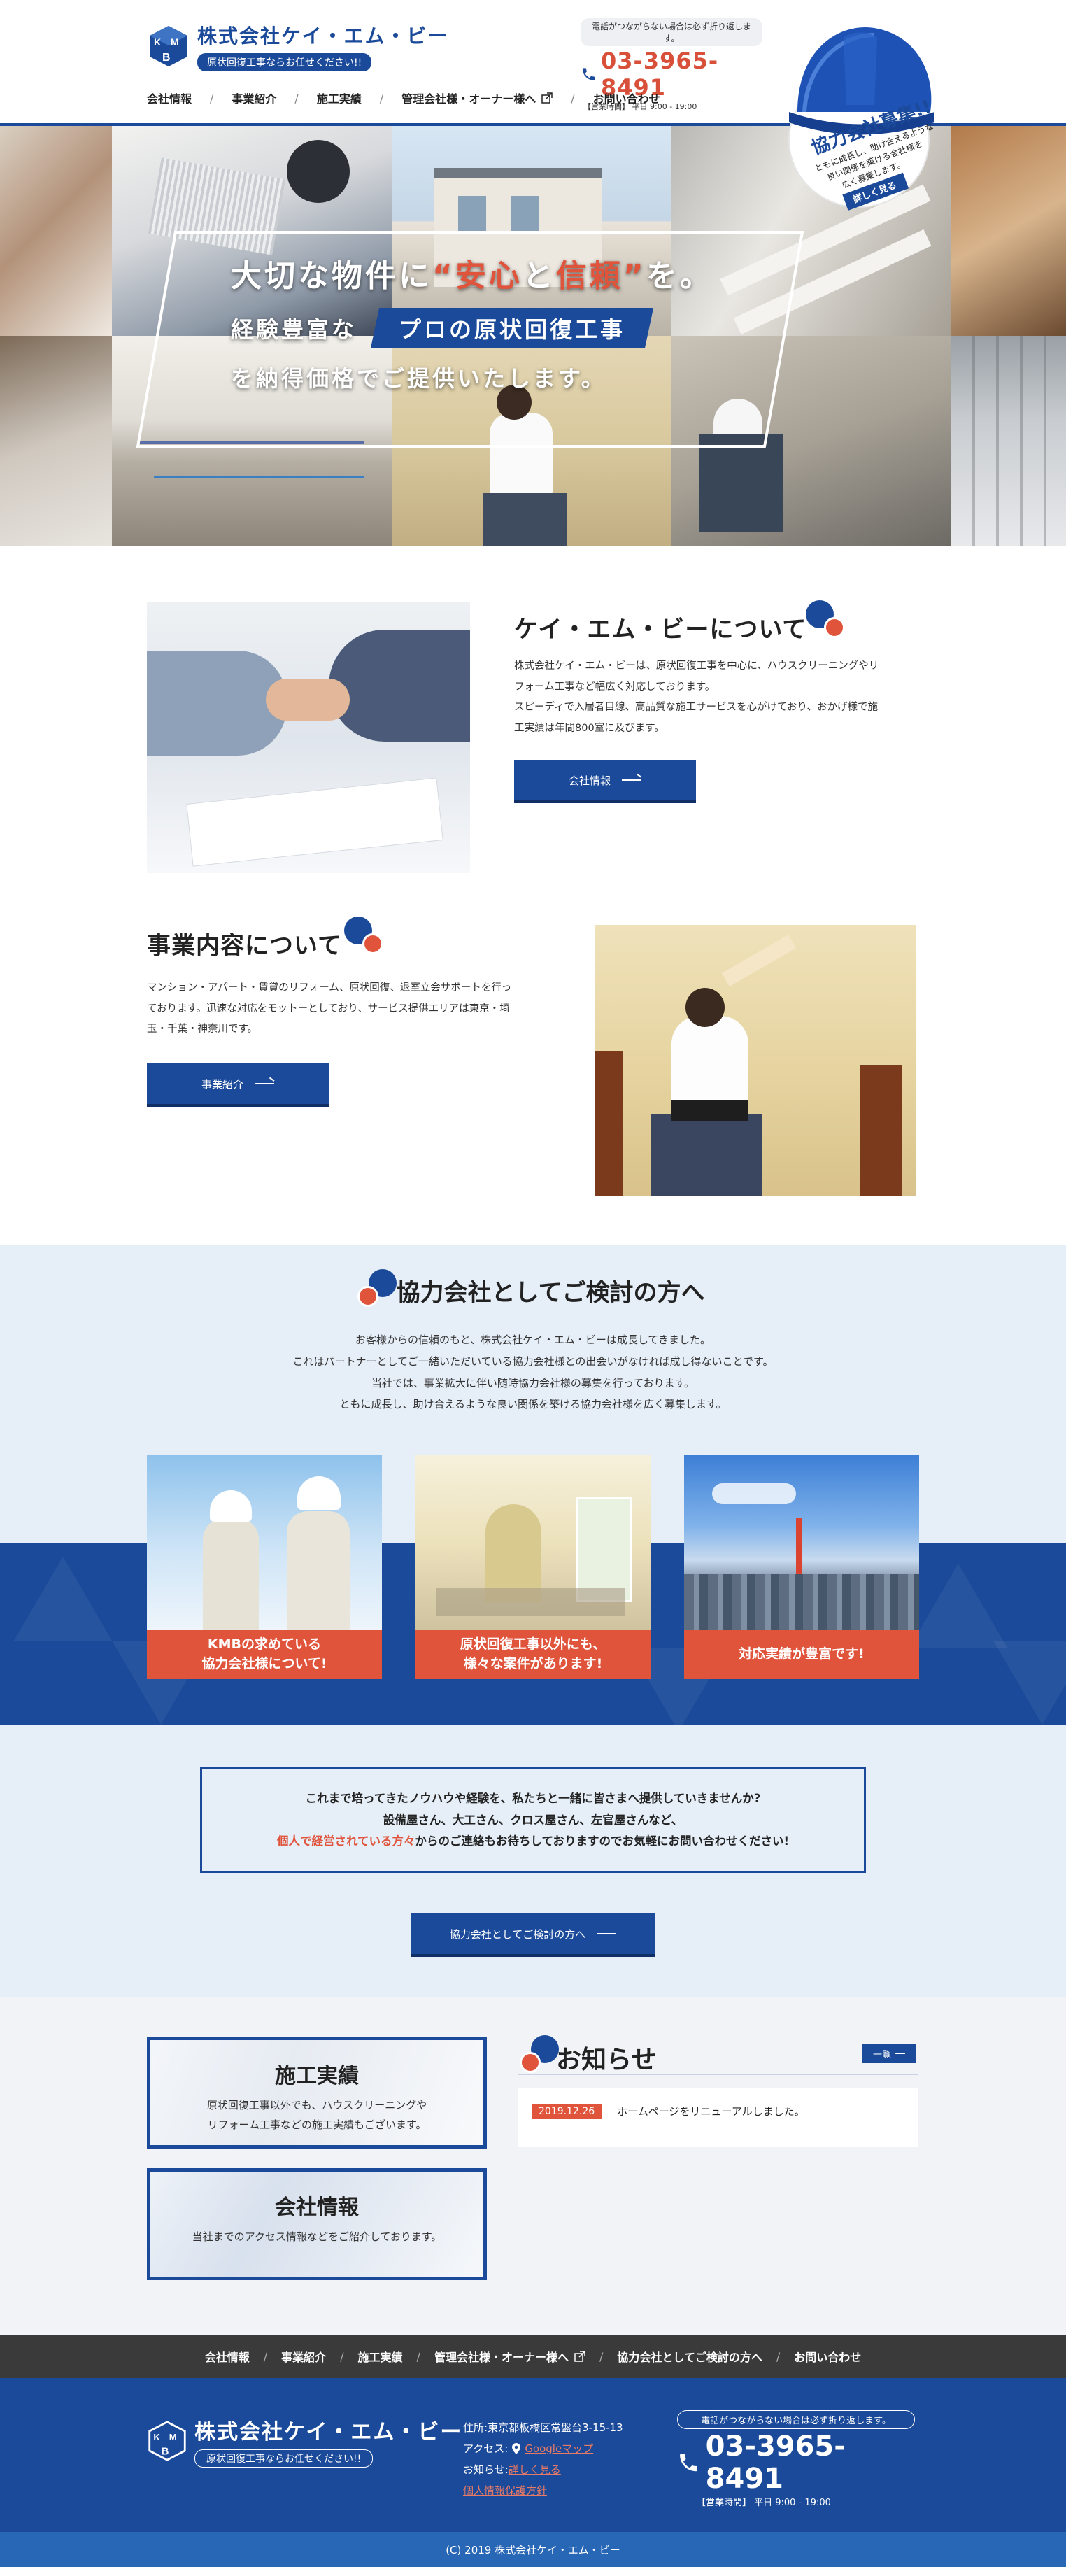  I want to click on hero-photo-ceiling-frame, so click(1008, 441).